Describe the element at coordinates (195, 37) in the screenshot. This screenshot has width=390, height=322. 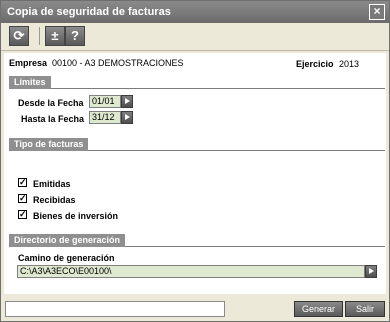
I see `toolbar: ⟳ ± ?` at that location.